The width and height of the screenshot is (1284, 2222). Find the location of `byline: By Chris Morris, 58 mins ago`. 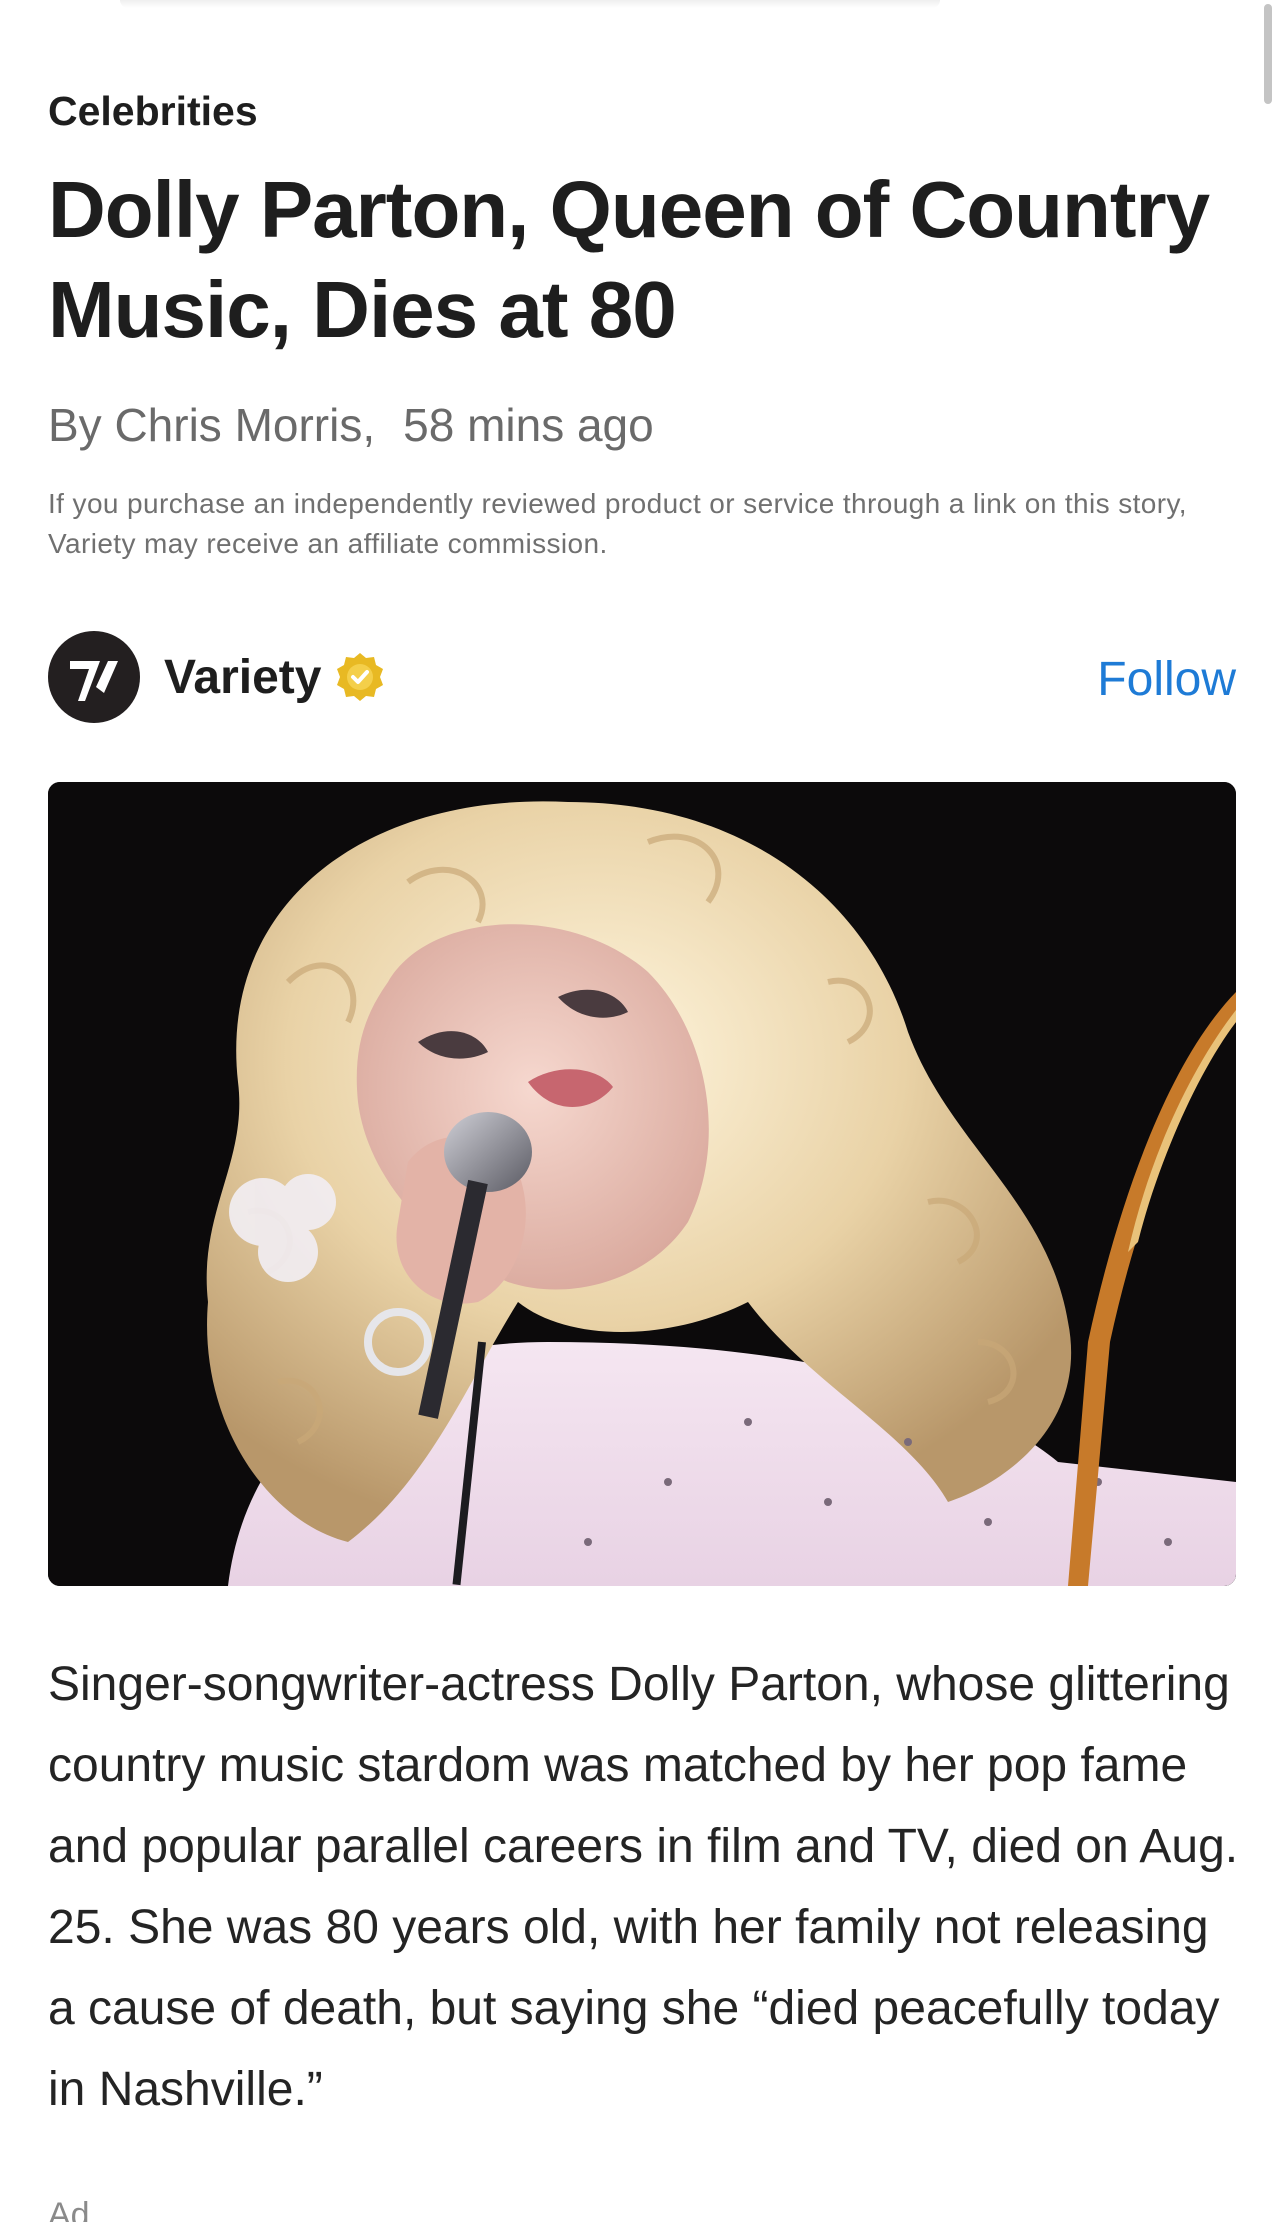

byline: By Chris Morris, 58 mins ago is located at coordinates (351, 425).